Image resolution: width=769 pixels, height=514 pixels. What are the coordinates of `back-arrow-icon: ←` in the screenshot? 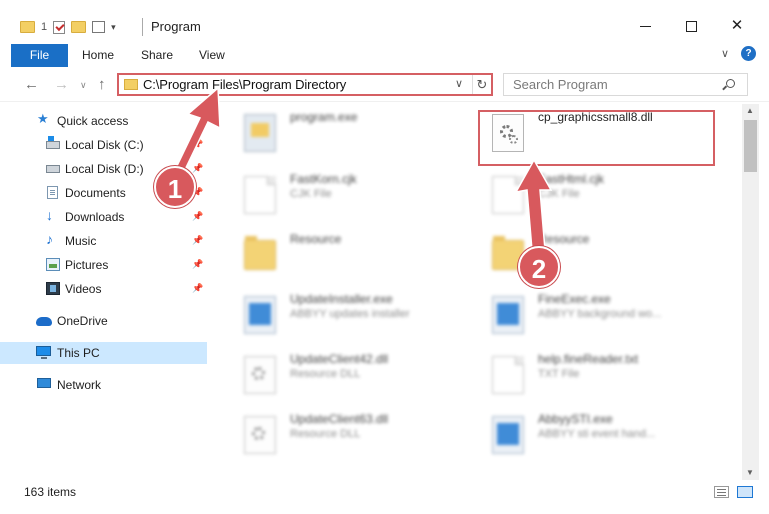 It's located at (31, 84).